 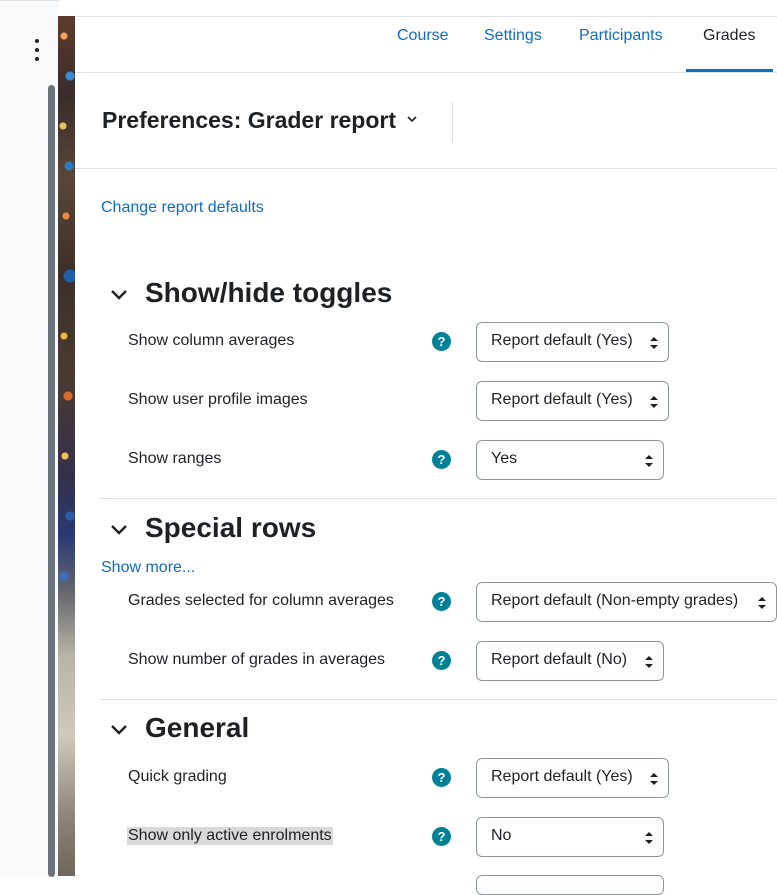 I want to click on background-image, so click(x=66, y=446).